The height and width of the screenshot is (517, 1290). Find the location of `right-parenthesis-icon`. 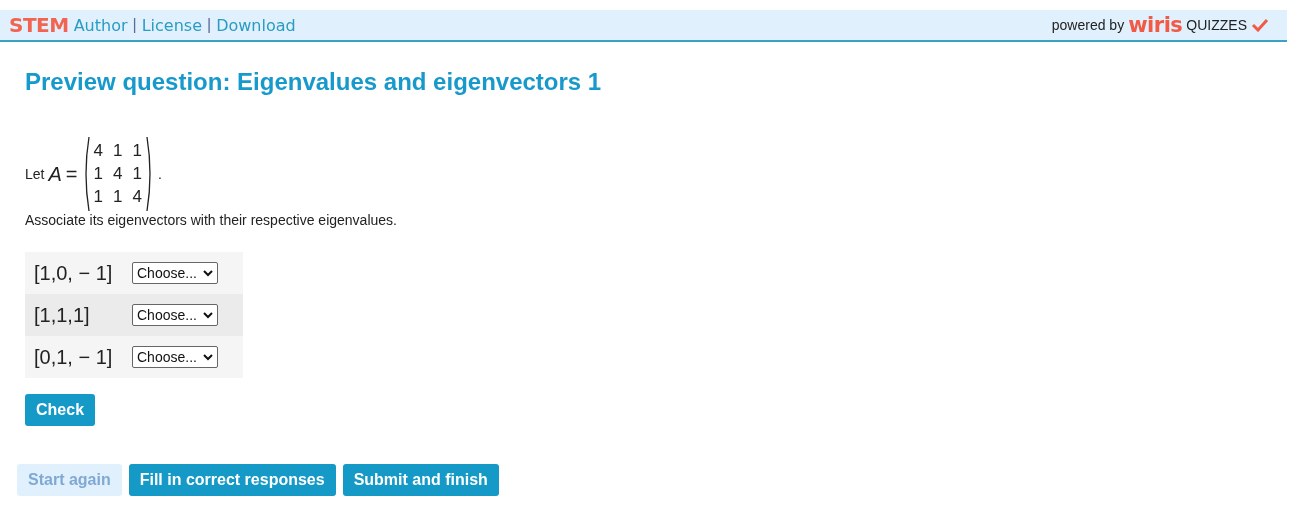

right-parenthesis-icon is located at coordinates (149, 174).